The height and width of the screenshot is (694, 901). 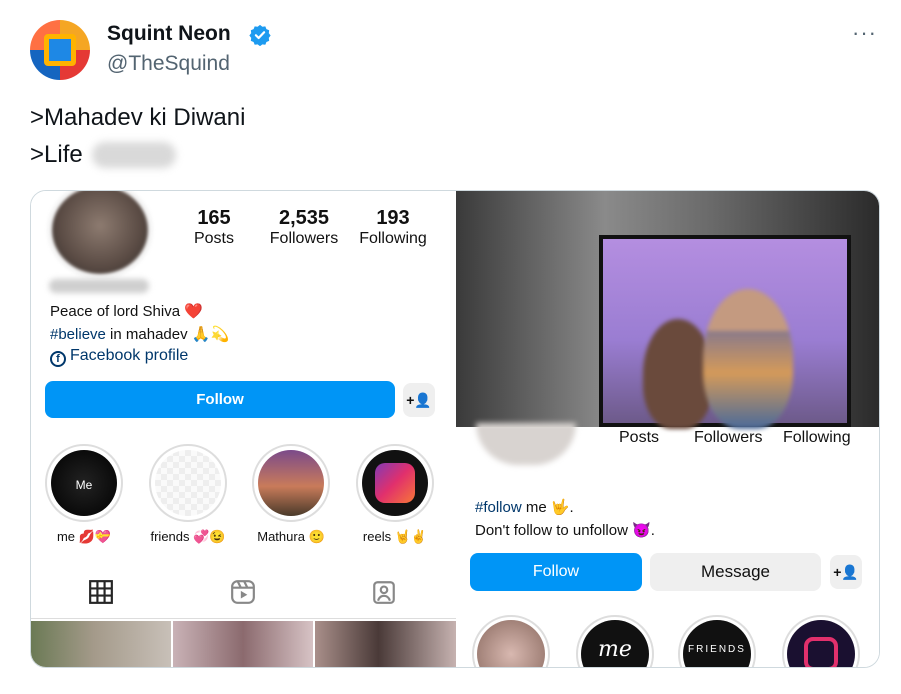 What do you see at coordinates (639, 437) in the screenshot?
I see `label-posts: Posts` at bounding box center [639, 437].